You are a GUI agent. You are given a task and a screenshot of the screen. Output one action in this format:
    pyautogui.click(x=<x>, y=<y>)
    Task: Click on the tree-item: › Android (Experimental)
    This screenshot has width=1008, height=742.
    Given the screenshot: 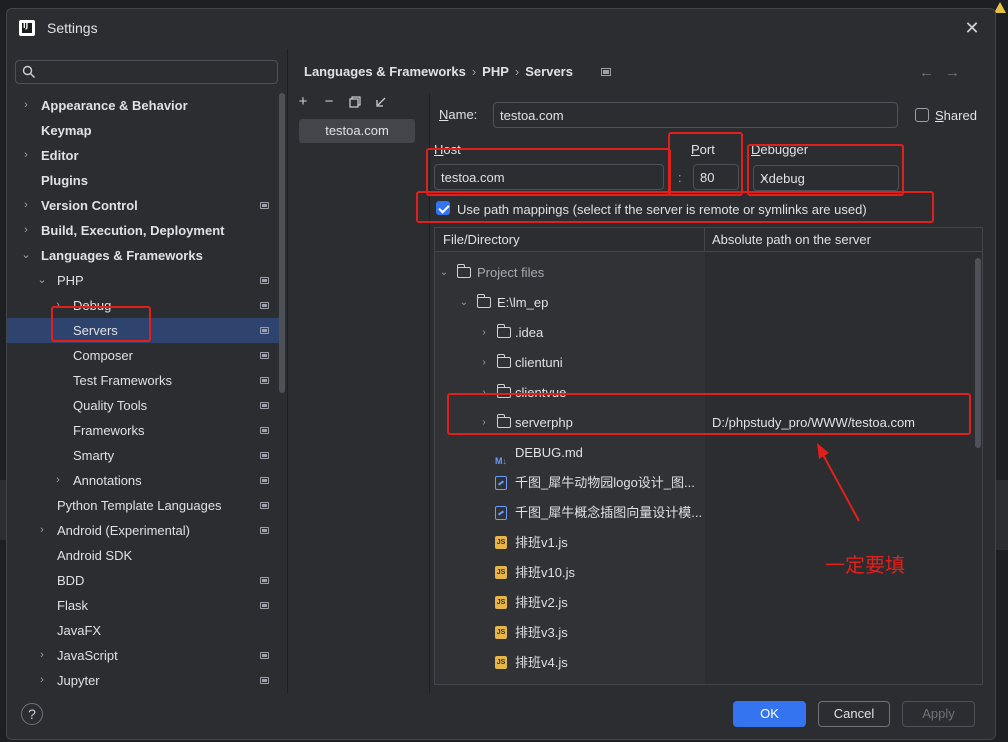 What is the action you would take?
    pyautogui.click(x=146, y=530)
    